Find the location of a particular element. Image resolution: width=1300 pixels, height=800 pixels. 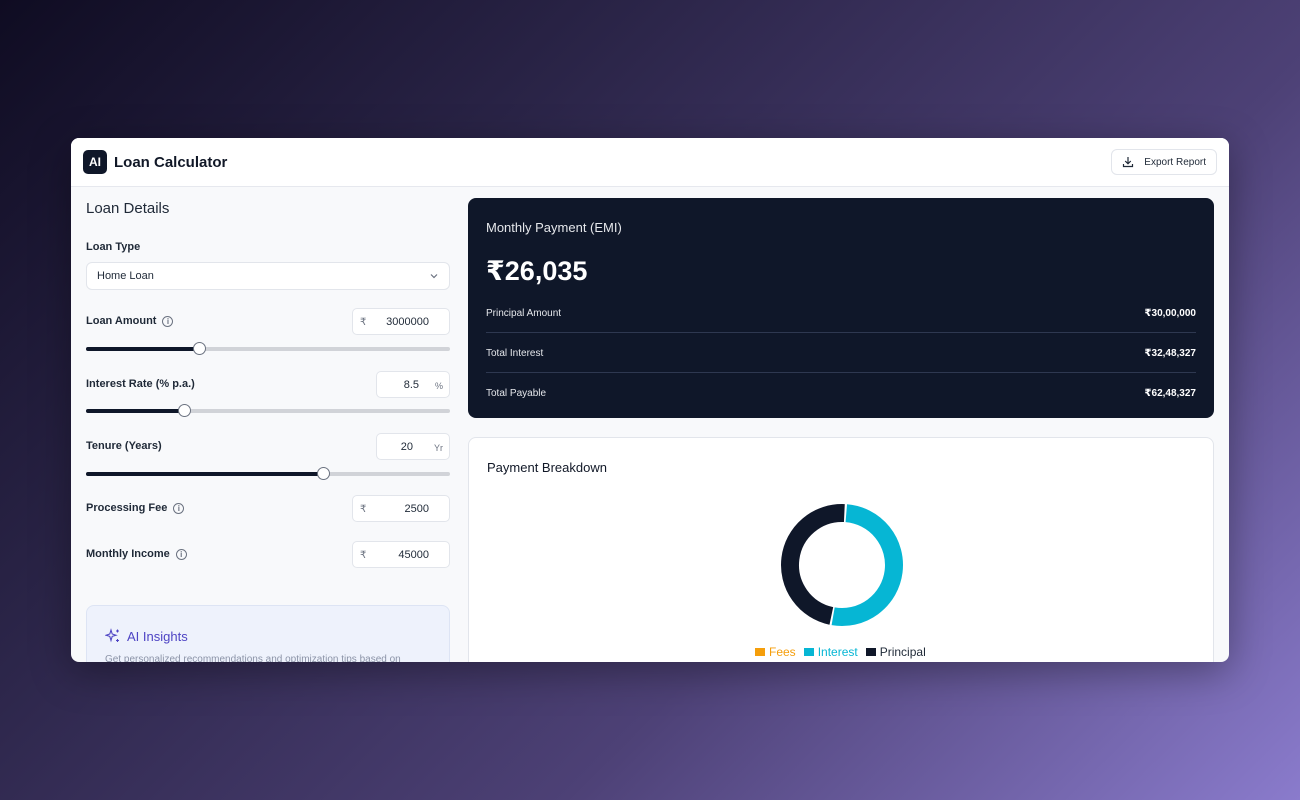

tenure-input: 20 Yr is located at coordinates (413, 446).